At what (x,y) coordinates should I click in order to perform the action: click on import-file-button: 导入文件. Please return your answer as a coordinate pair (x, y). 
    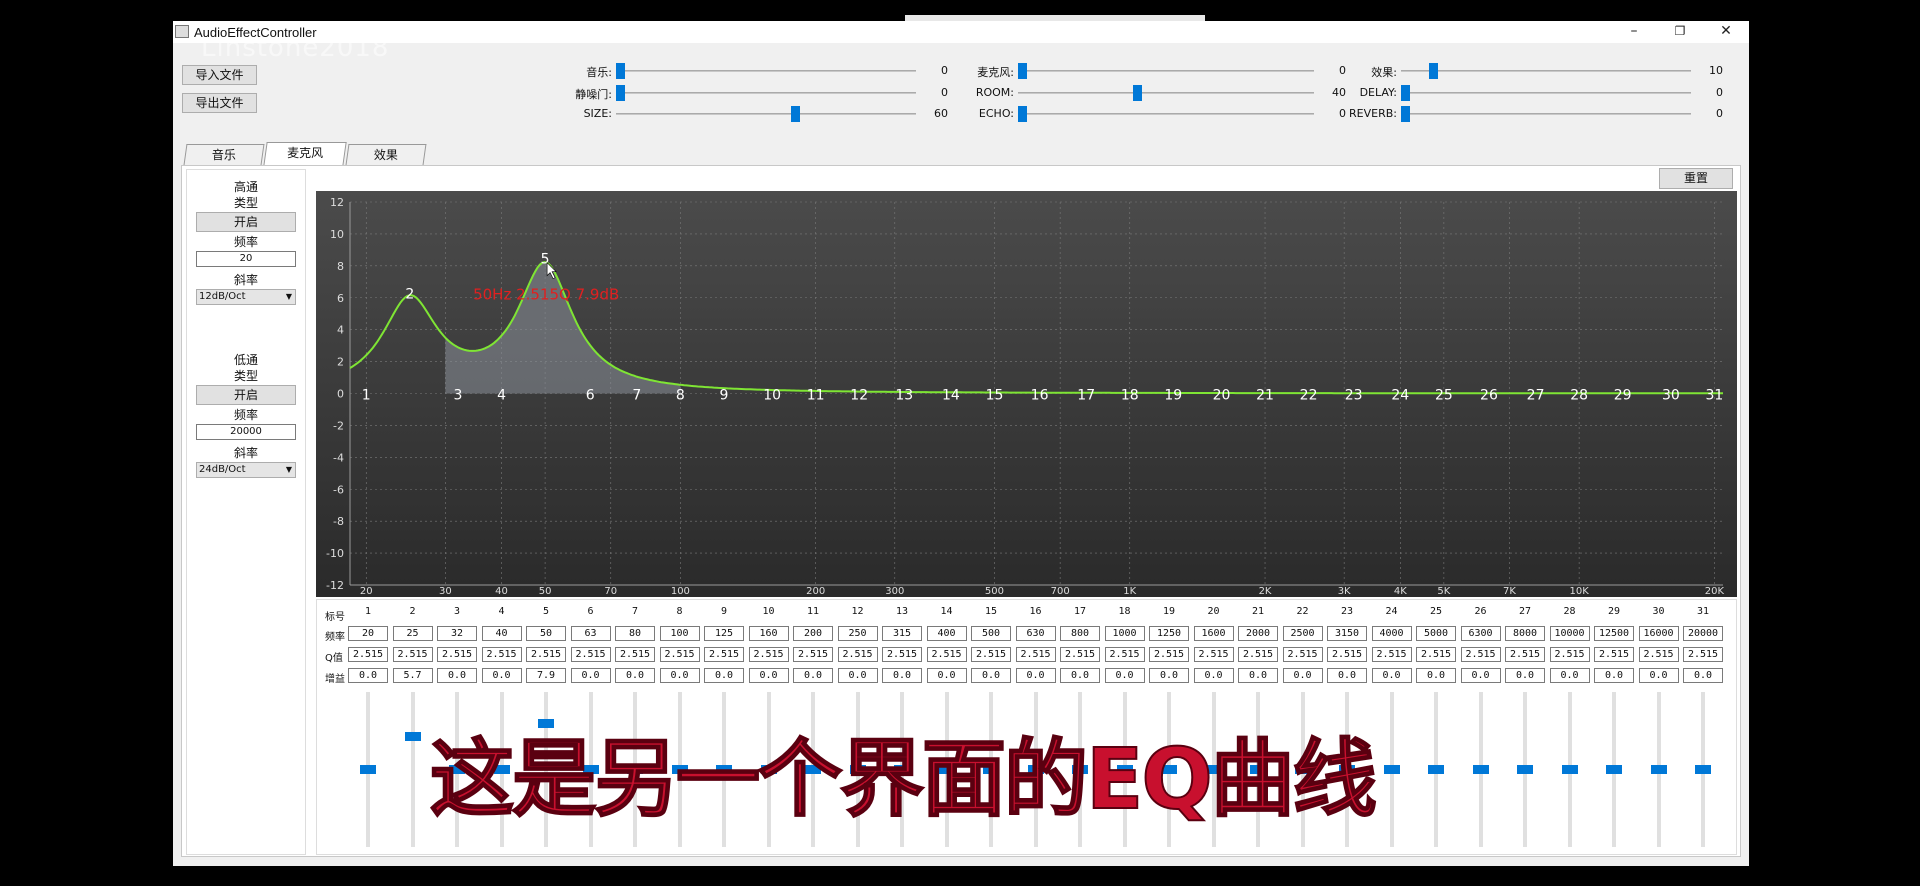
    Looking at the image, I should click on (219, 75).